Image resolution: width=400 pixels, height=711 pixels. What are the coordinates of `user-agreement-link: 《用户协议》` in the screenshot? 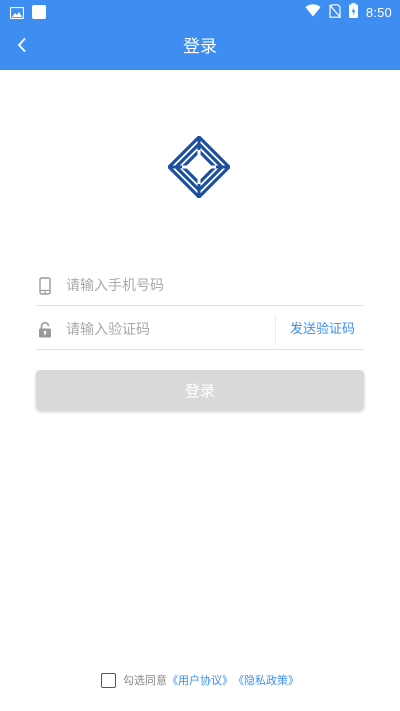 It's located at (200, 680).